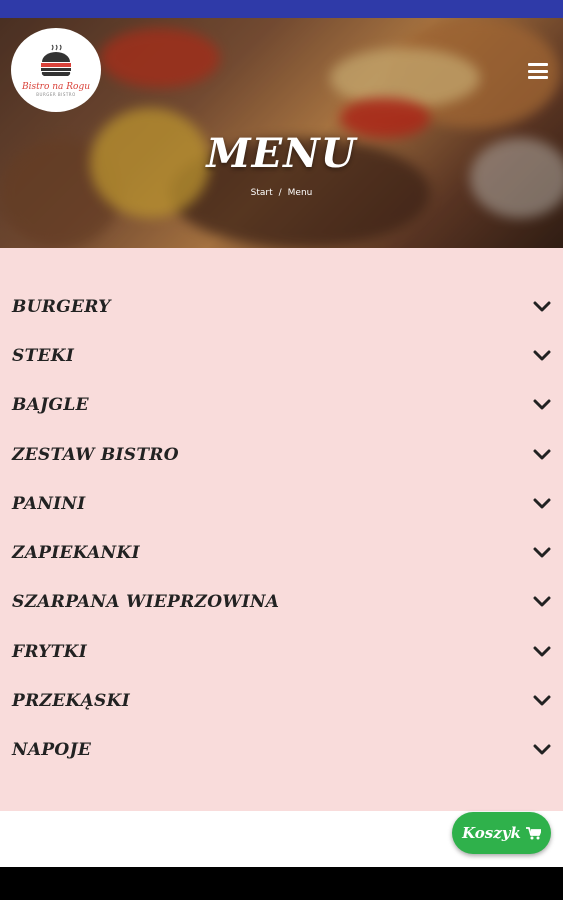  Describe the element at coordinates (56, 86) in the screenshot. I see `logo-name: Bistro na Rogu` at that location.